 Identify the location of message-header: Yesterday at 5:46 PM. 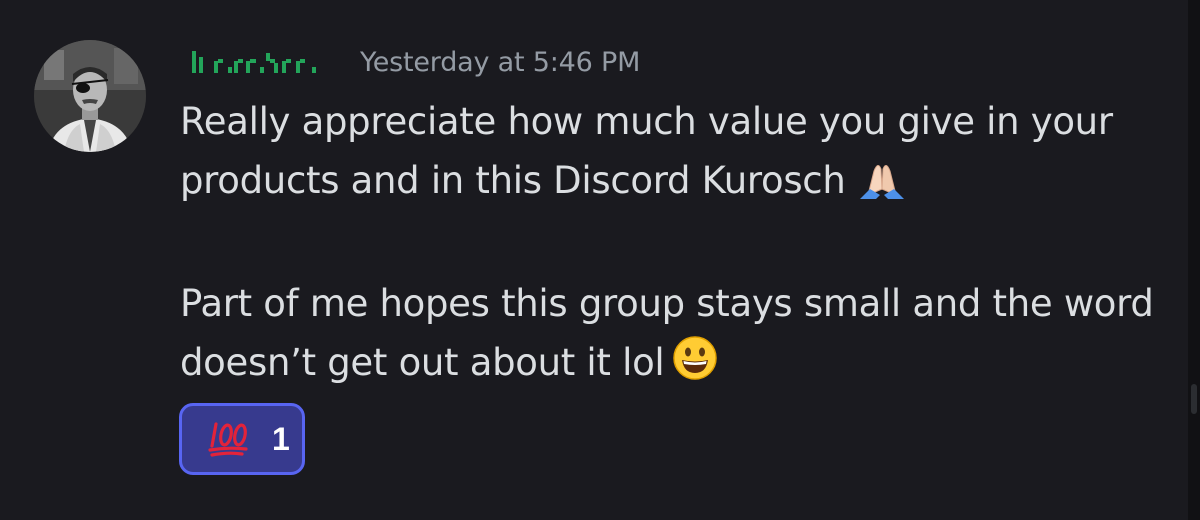
(415, 62).